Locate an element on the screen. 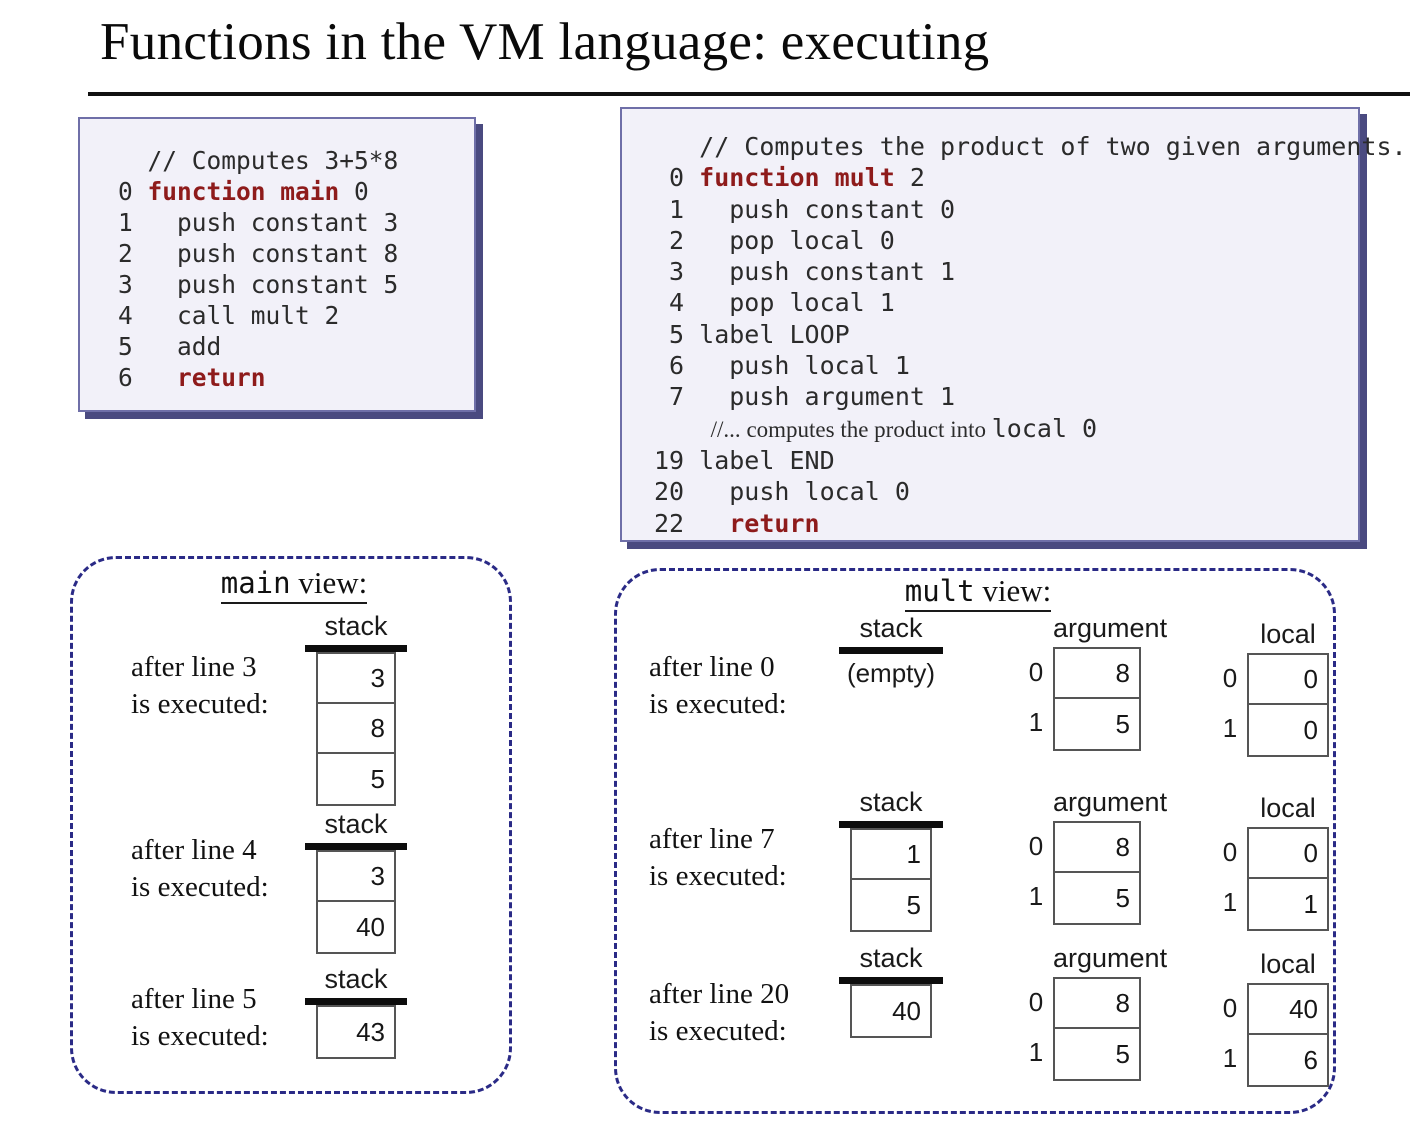 Image resolution: width=1426 pixels, height=1134 pixels. stack-column: stack 43 is located at coordinates (356, 1011).